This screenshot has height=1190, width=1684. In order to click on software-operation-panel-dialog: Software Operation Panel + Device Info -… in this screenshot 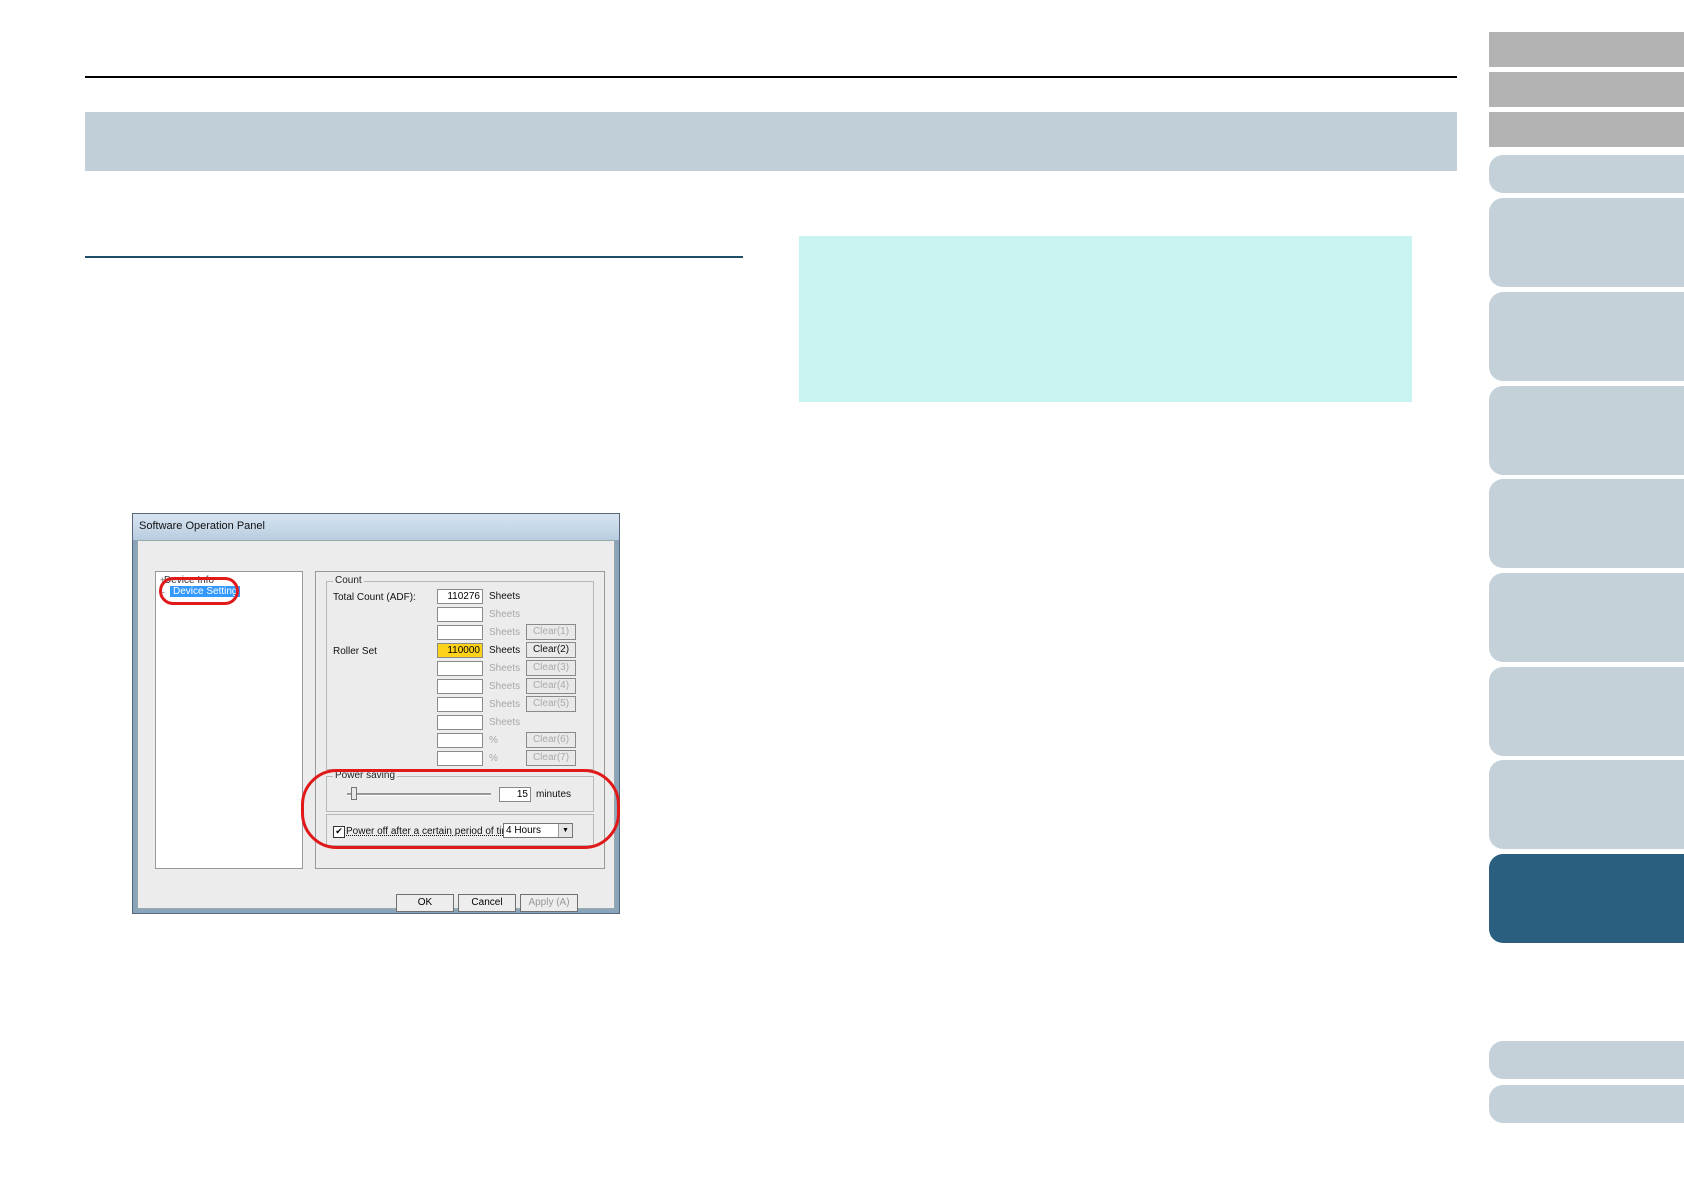, I will do `click(376, 713)`.